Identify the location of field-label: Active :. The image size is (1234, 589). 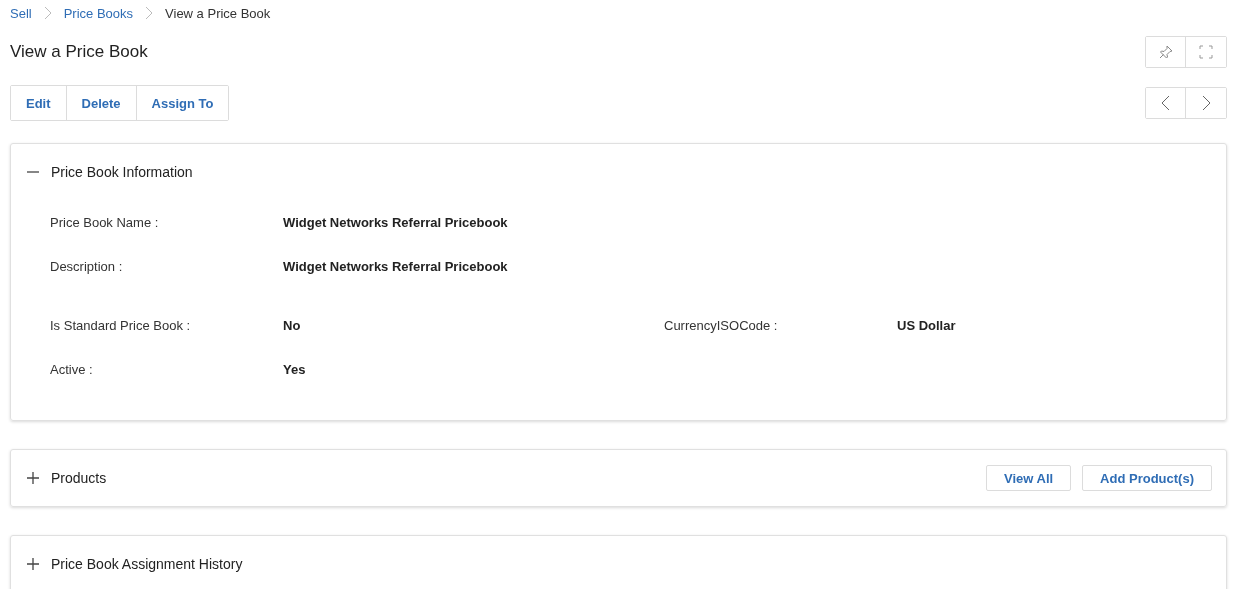
(72, 369).